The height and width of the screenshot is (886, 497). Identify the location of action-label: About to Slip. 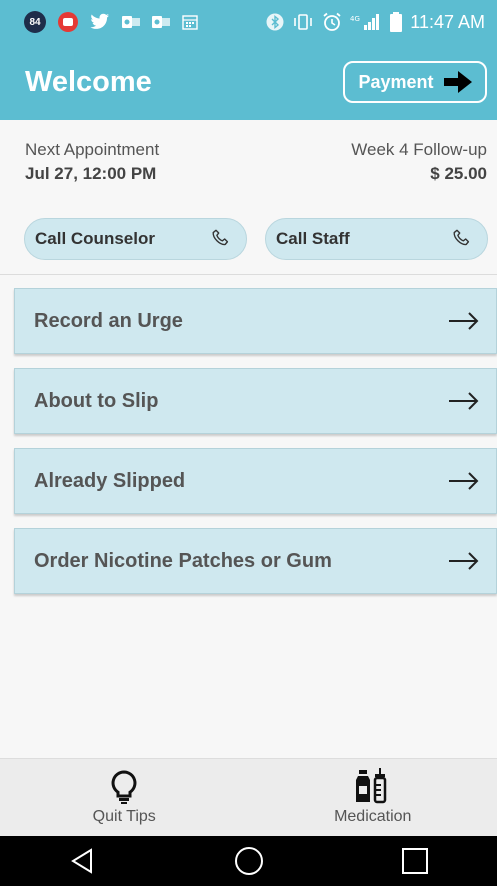
(96, 400).